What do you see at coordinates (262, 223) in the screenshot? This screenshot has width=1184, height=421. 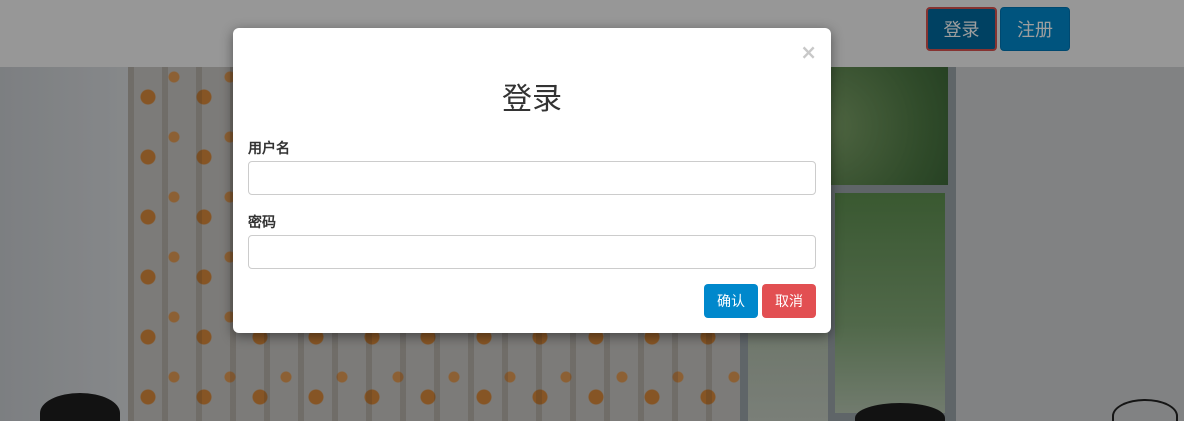 I see `password-label: 密码` at bounding box center [262, 223].